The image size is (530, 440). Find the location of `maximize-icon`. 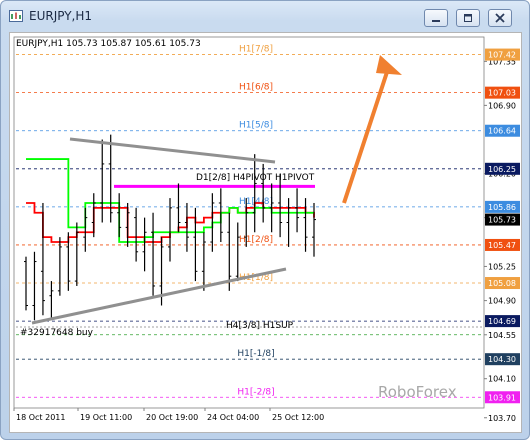

maximize-icon is located at coordinates (468, 18).